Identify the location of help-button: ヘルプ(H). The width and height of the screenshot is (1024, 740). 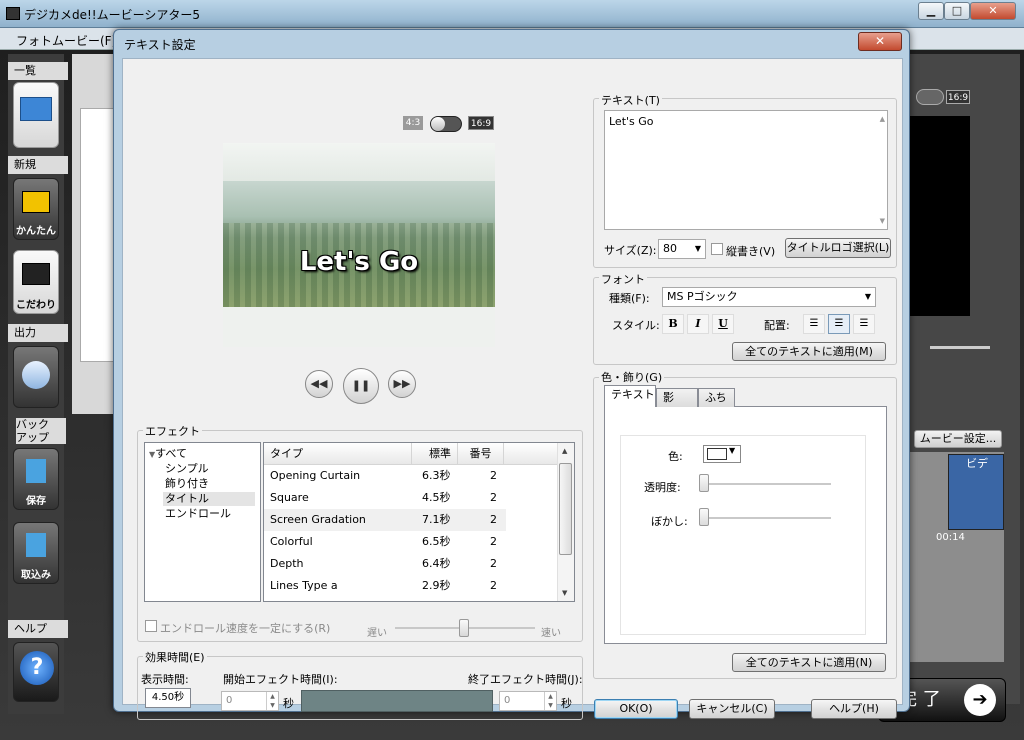
(854, 709).